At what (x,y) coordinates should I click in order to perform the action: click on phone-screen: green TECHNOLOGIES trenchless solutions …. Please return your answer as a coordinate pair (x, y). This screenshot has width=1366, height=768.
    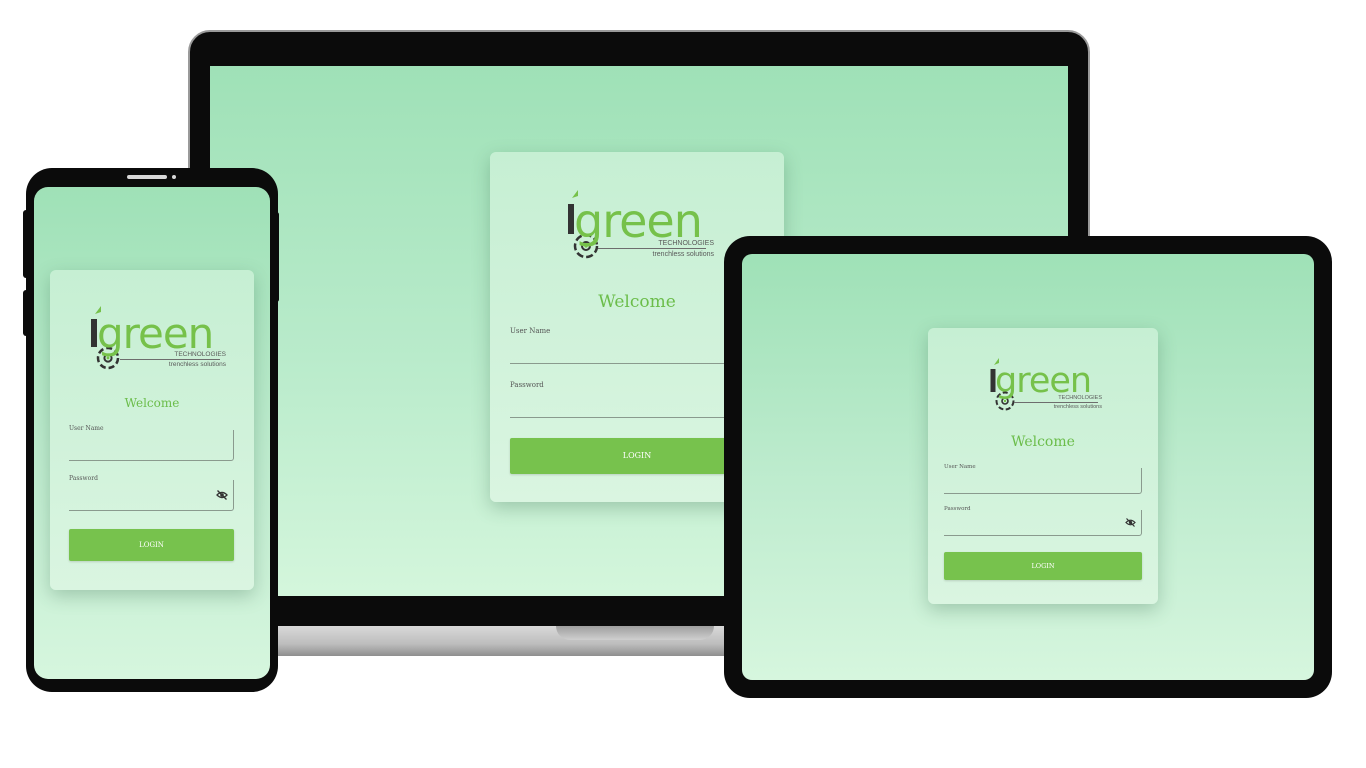
    Looking at the image, I should click on (152, 433).